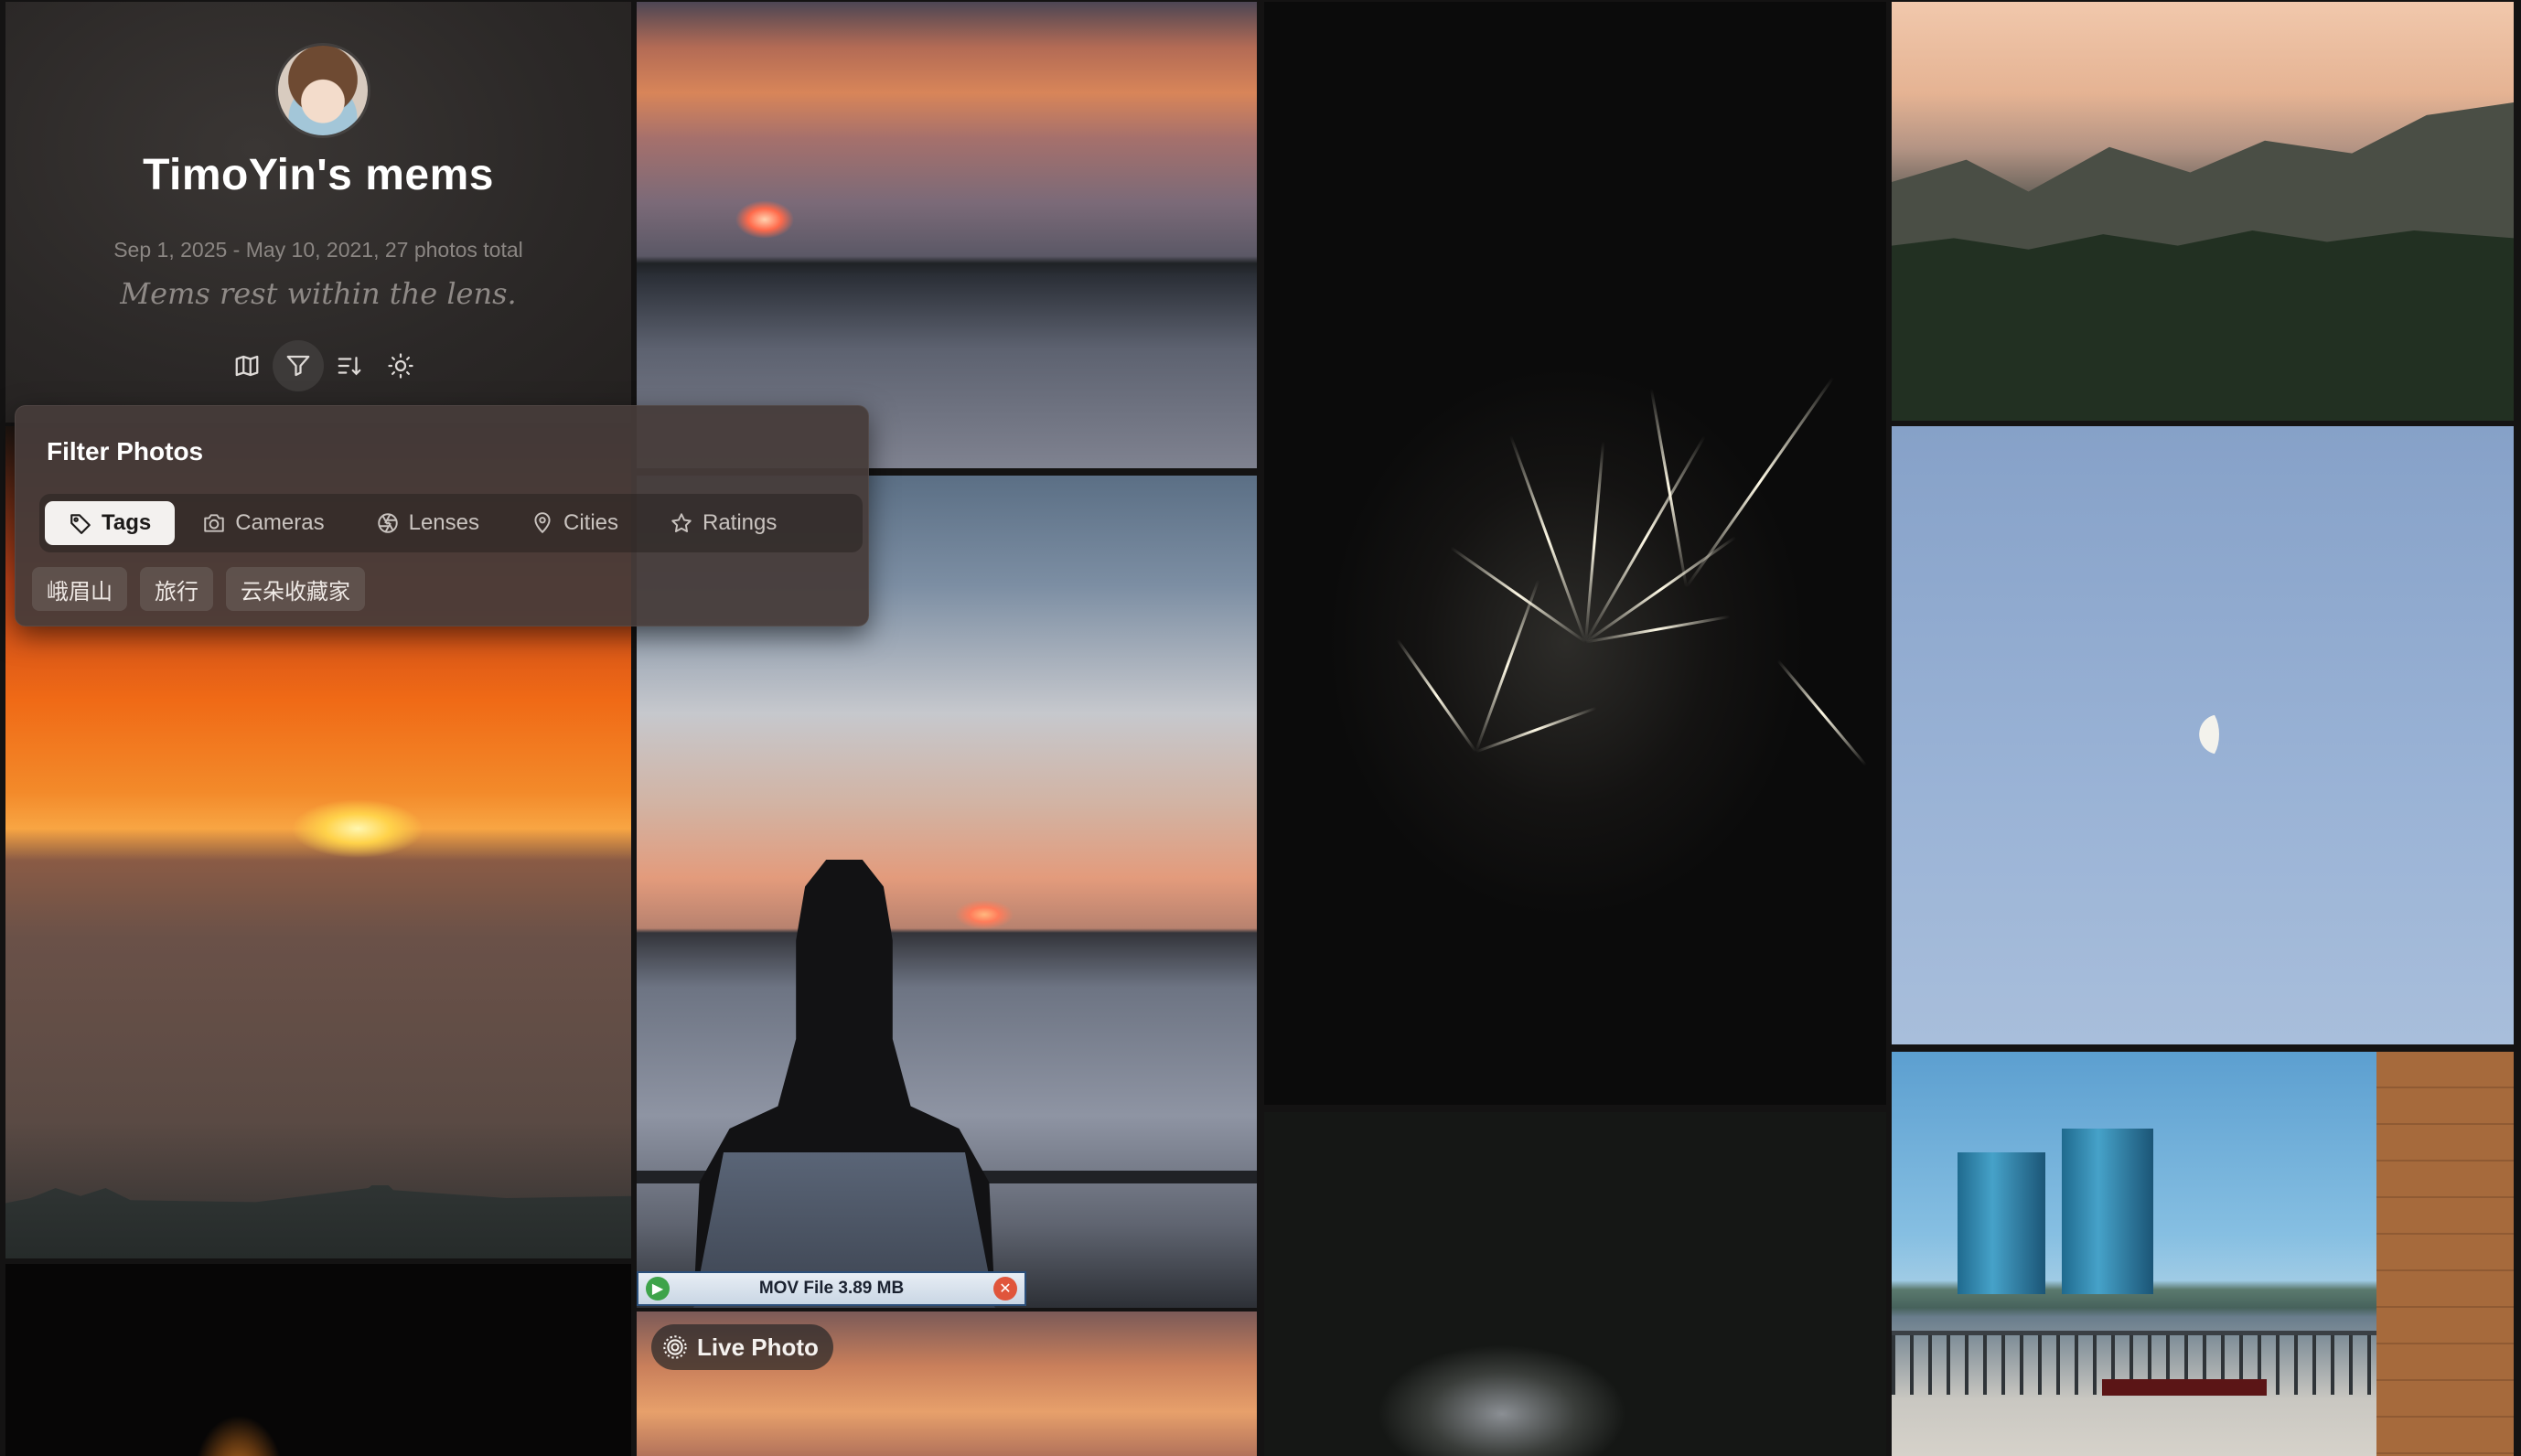 The image size is (2521, 1456). I want to click on close-icon: ✕, so click(1005, 1289).